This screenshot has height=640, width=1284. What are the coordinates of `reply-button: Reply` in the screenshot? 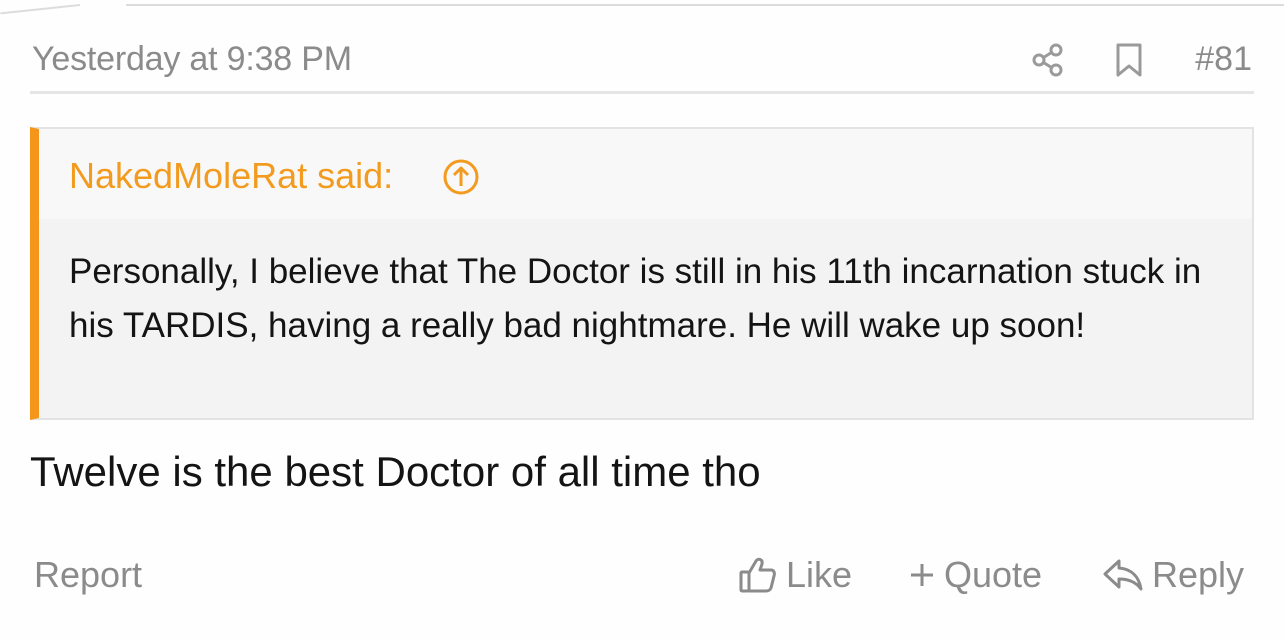 It's located at (1173, 575).